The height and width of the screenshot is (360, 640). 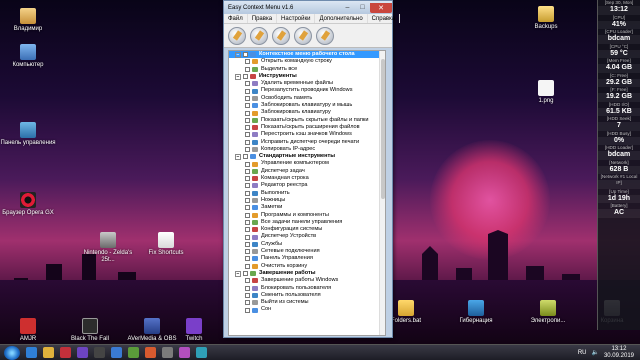 I want to click on tree-scrollbar, so click(x=382, y=193).